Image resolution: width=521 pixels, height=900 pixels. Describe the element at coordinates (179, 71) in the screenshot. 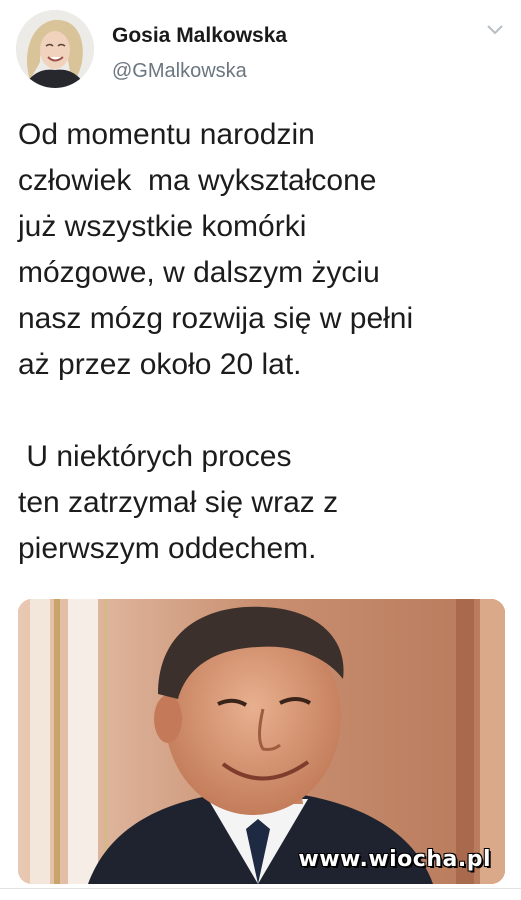

I see `author-handle: @GMalkowska` at that location.